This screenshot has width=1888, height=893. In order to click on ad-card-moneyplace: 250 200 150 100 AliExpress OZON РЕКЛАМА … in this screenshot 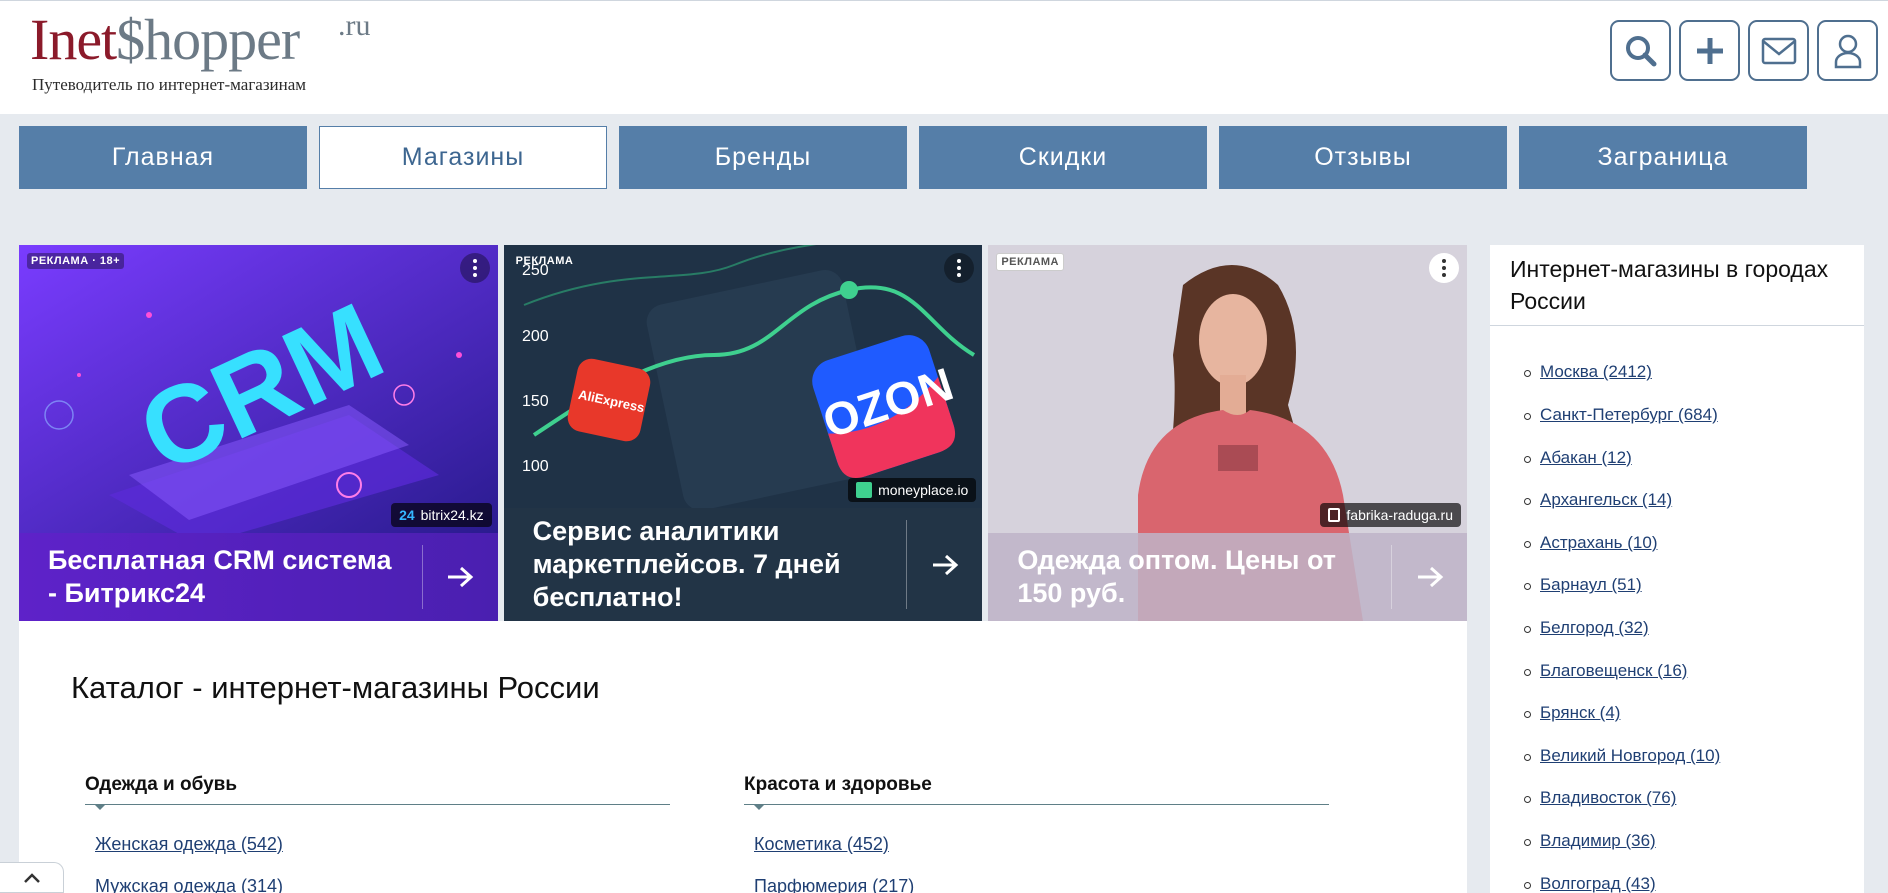, I will do `click(743, 433)`.